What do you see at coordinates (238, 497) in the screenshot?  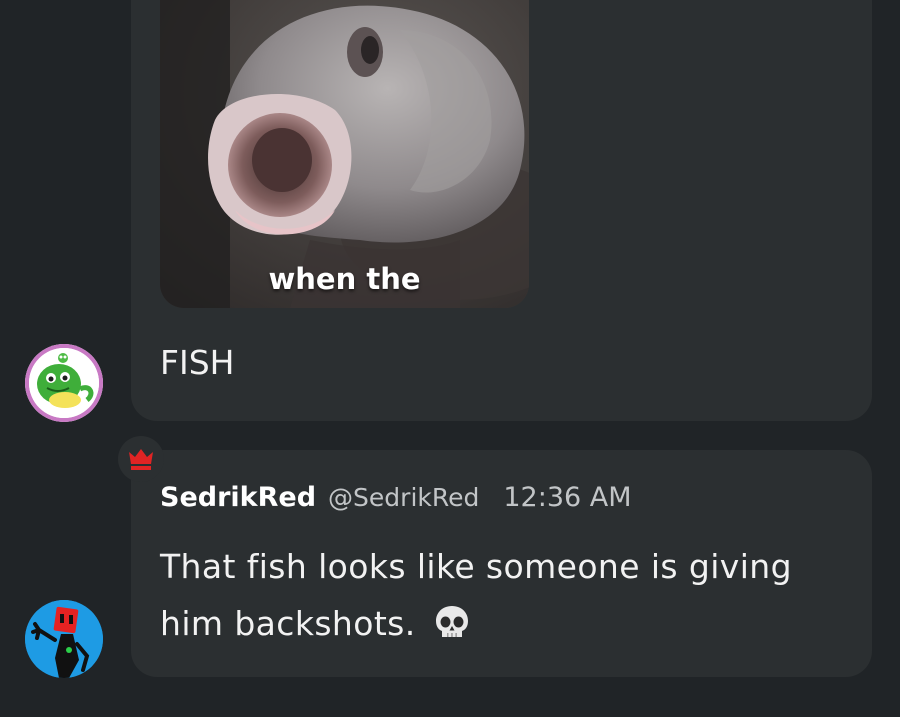 I see `author-name: SedrikRed` at bounding box center [238, 497].